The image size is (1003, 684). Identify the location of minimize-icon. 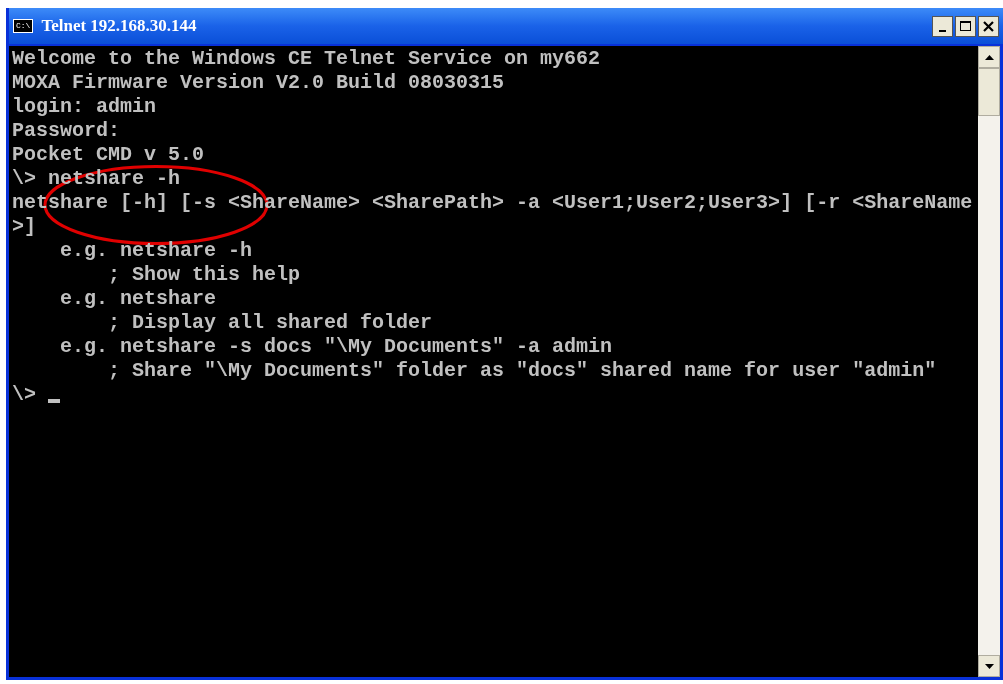
(942, 30).